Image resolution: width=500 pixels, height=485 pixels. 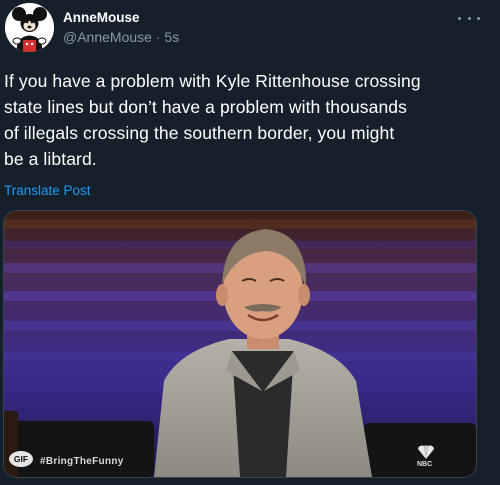 I want to click on gif-badge: GIF, so click(x=21, y=459).